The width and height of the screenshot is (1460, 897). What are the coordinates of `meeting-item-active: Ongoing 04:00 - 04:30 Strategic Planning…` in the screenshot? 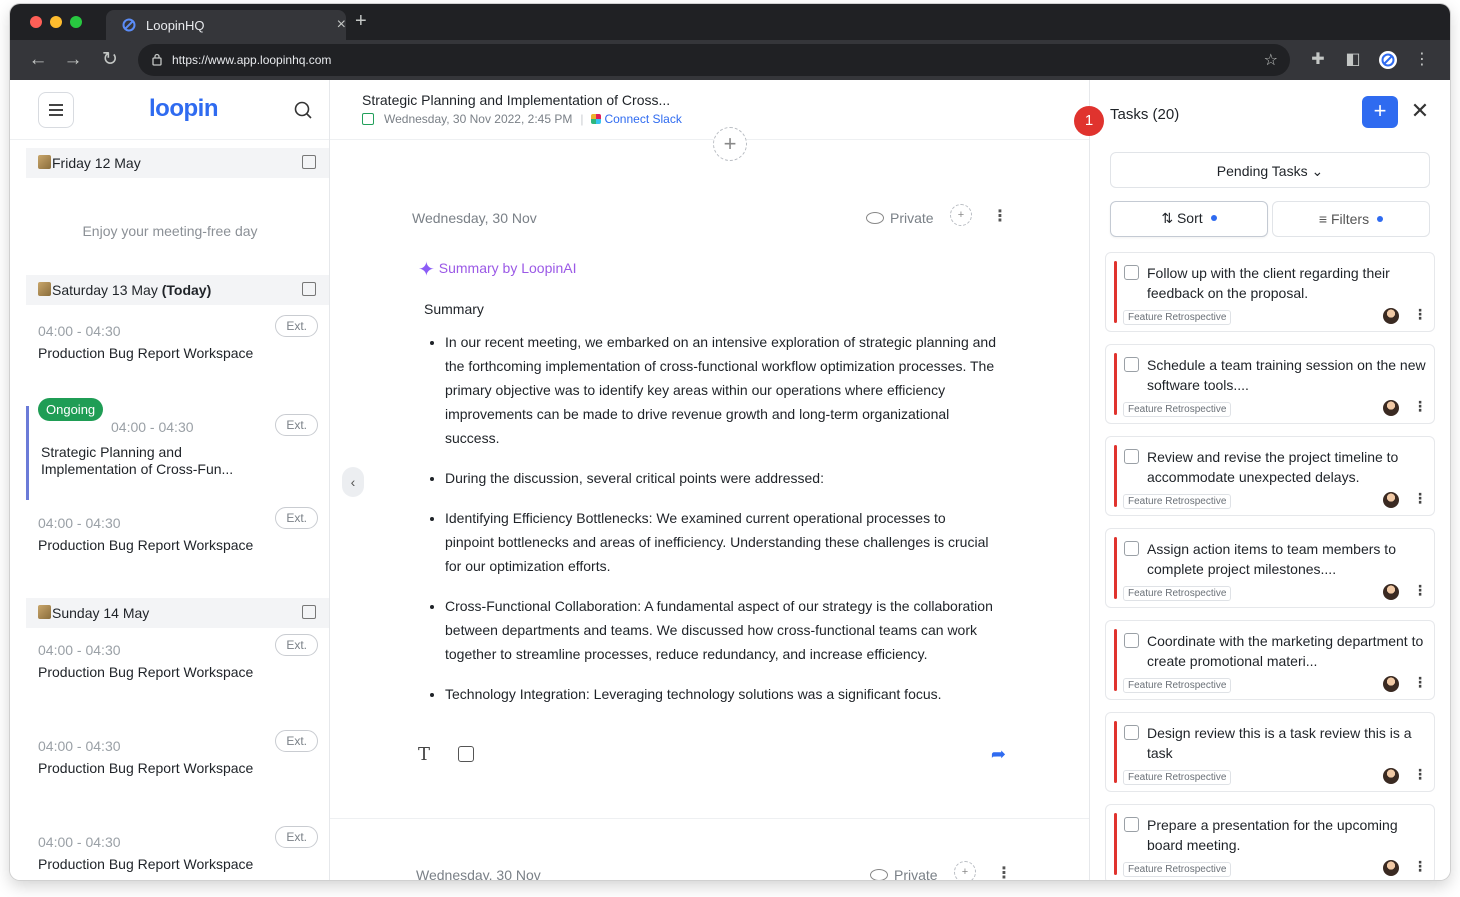 It's located at (177, 449).